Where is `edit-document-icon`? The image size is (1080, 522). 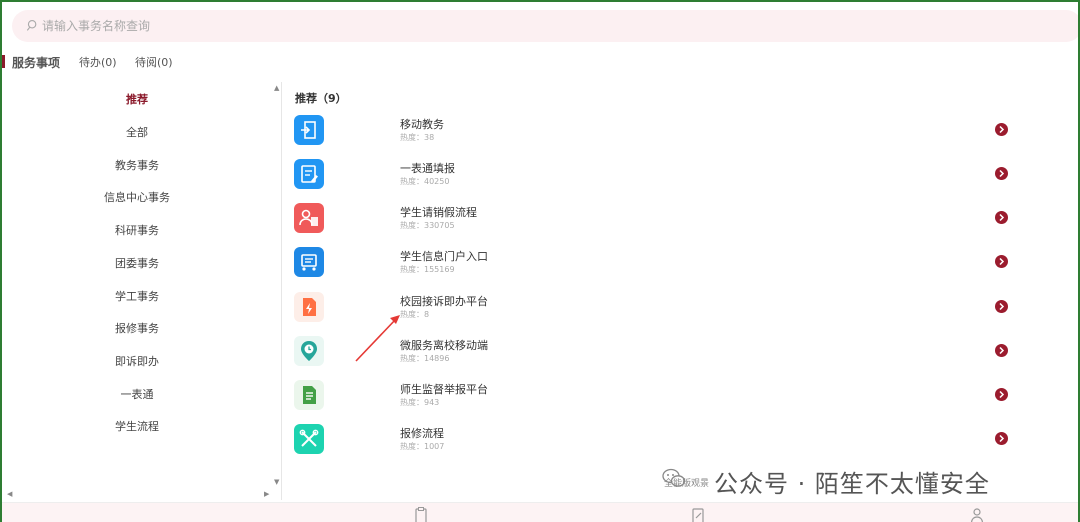 edit-document-icon is located at coordinates (698, 514).